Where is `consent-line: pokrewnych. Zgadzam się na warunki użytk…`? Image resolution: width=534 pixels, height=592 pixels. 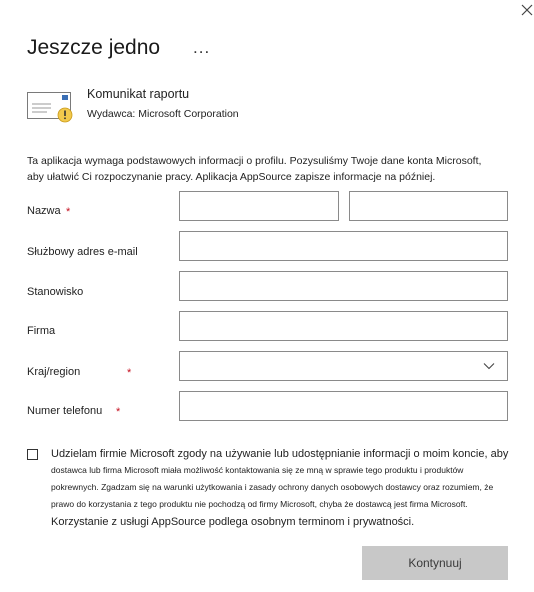 consent-line: pokrewnych. Zgadzam się na warunki użytk… is located at coordinates (272, 487).